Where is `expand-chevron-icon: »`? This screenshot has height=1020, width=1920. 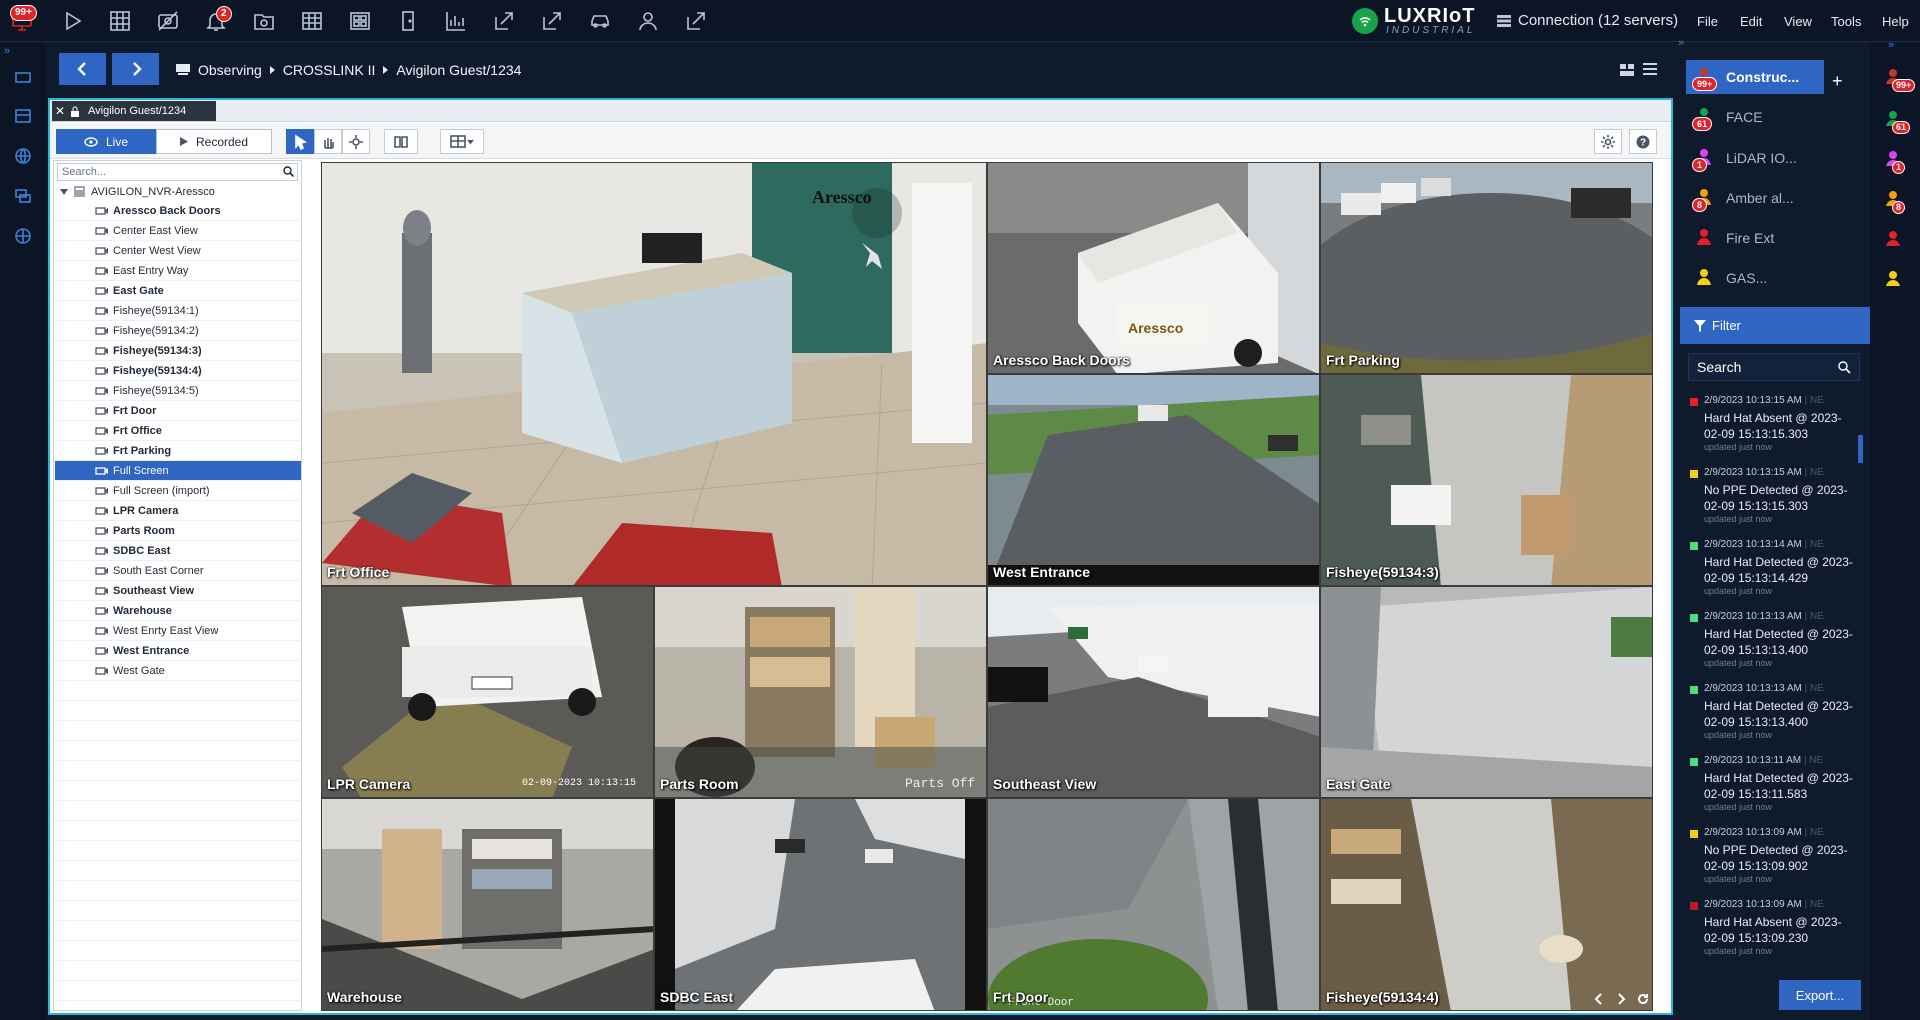
expand-chevron-icon: » is located at coordinates (7, 51).